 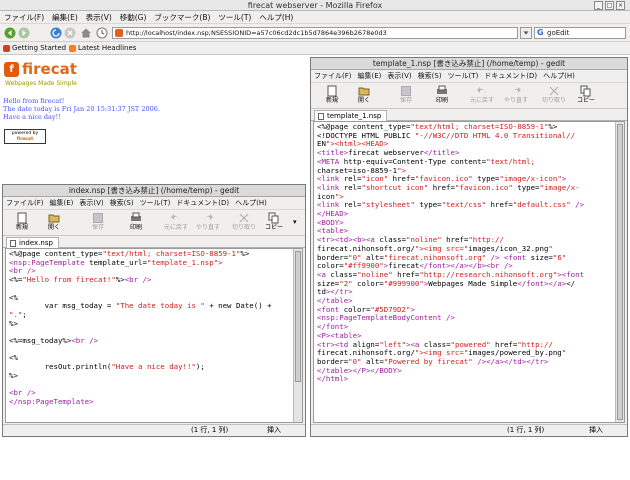 I want to click on site-favicon-icon, so click(x=119, y=33).